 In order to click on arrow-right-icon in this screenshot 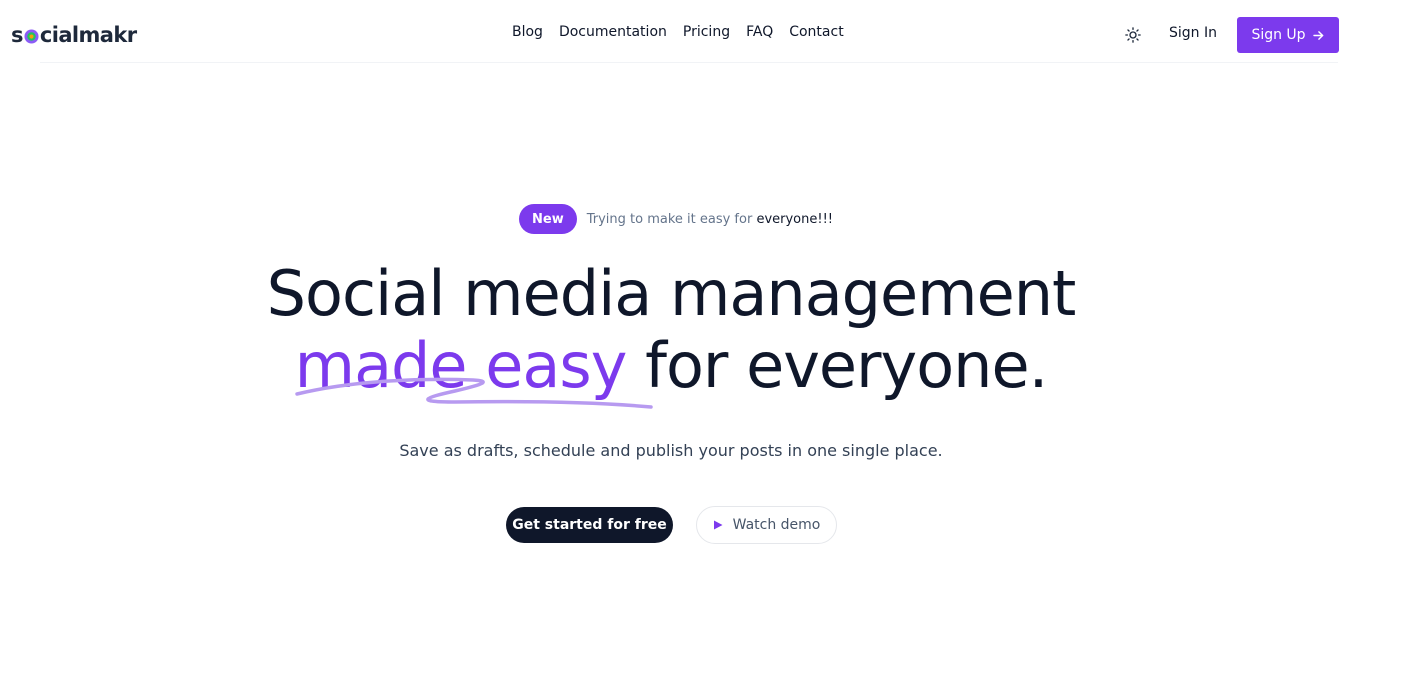, I will do `click(1317, 35)`.